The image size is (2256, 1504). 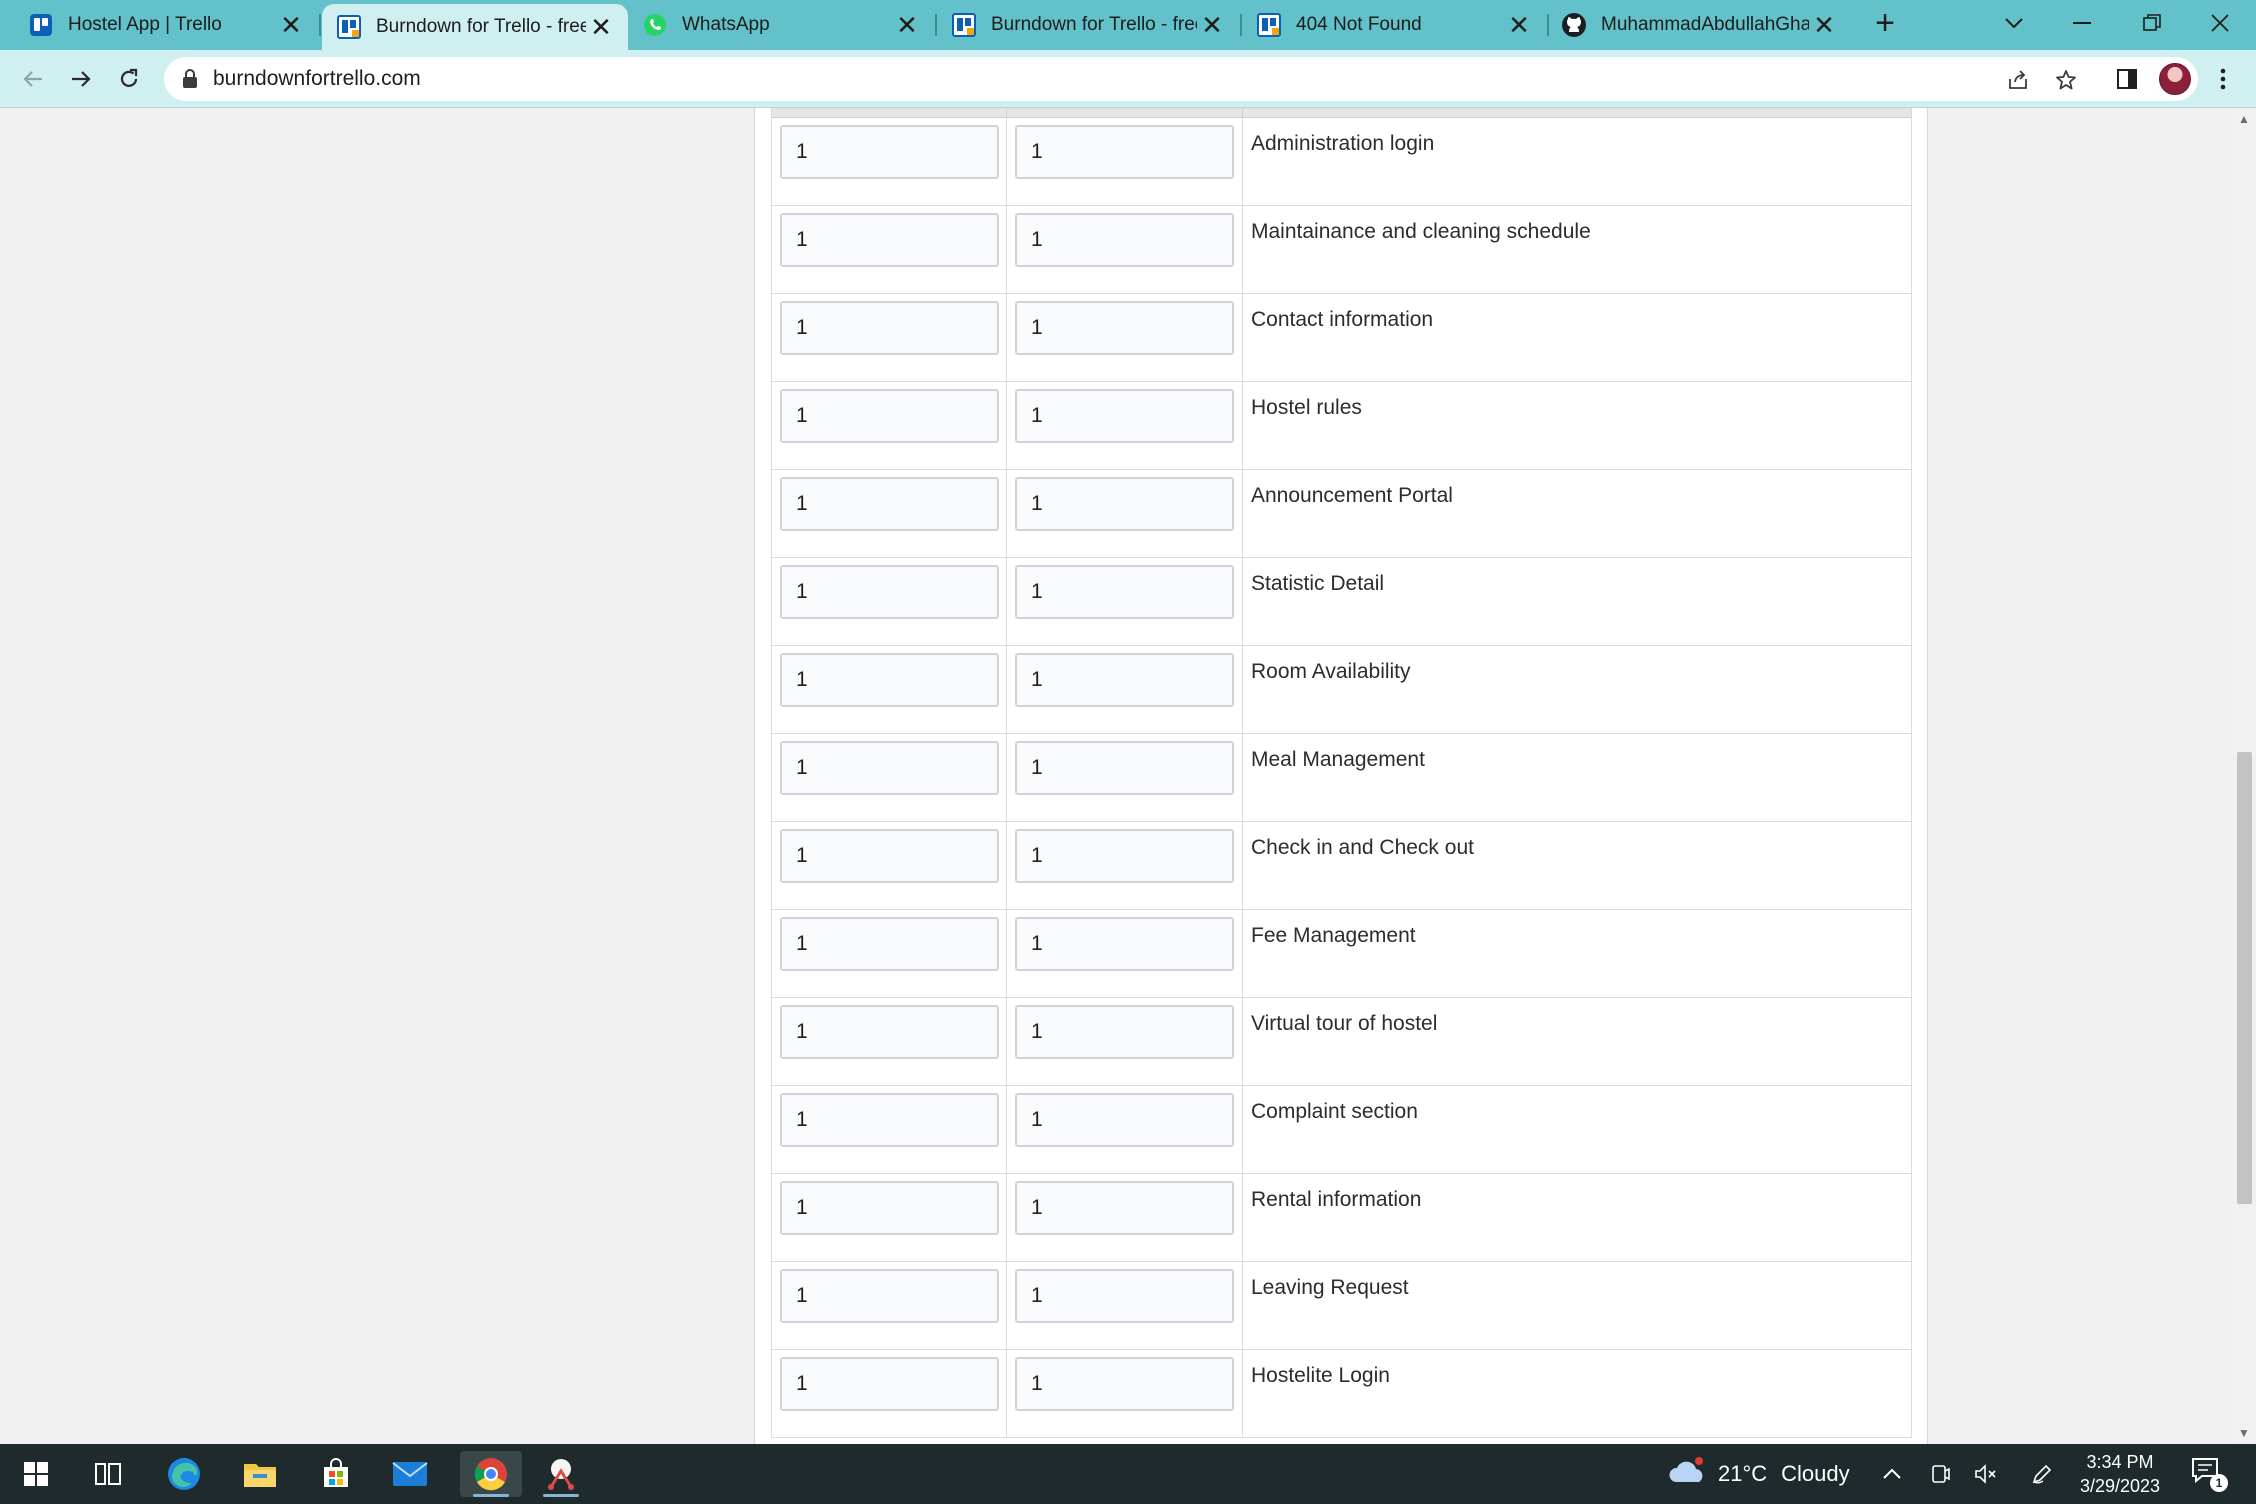 I want to click on chrome-icon, so click(x=491, y=1474).